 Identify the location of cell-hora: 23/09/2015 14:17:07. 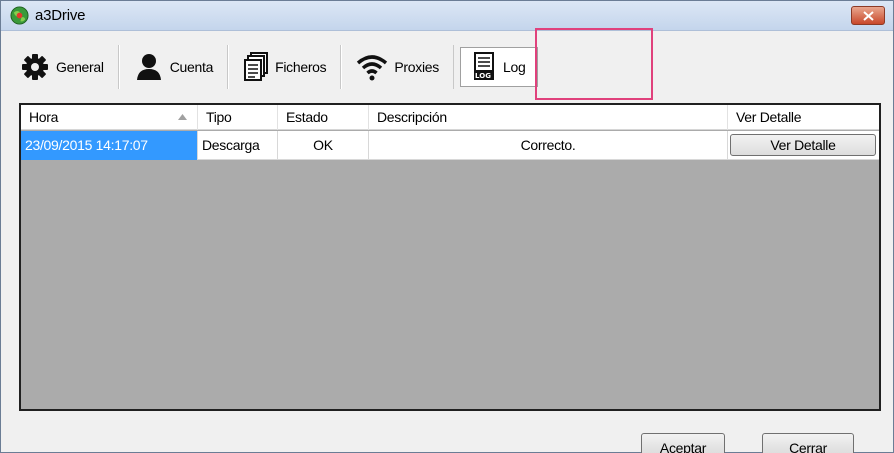
(109, 145).